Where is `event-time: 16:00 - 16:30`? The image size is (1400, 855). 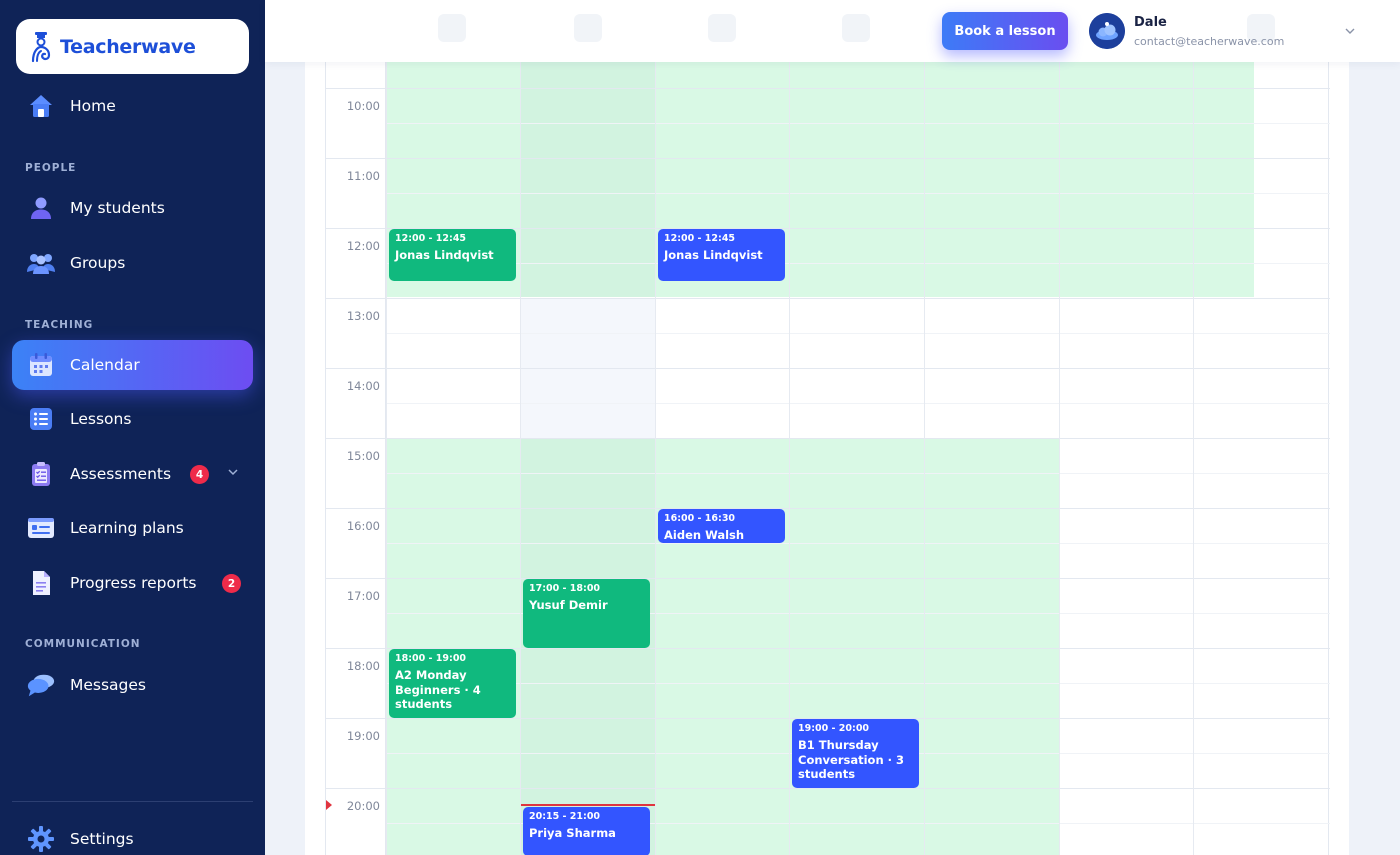 event-time: 16:00 - 16:30 is located at coordinates (700, 518).